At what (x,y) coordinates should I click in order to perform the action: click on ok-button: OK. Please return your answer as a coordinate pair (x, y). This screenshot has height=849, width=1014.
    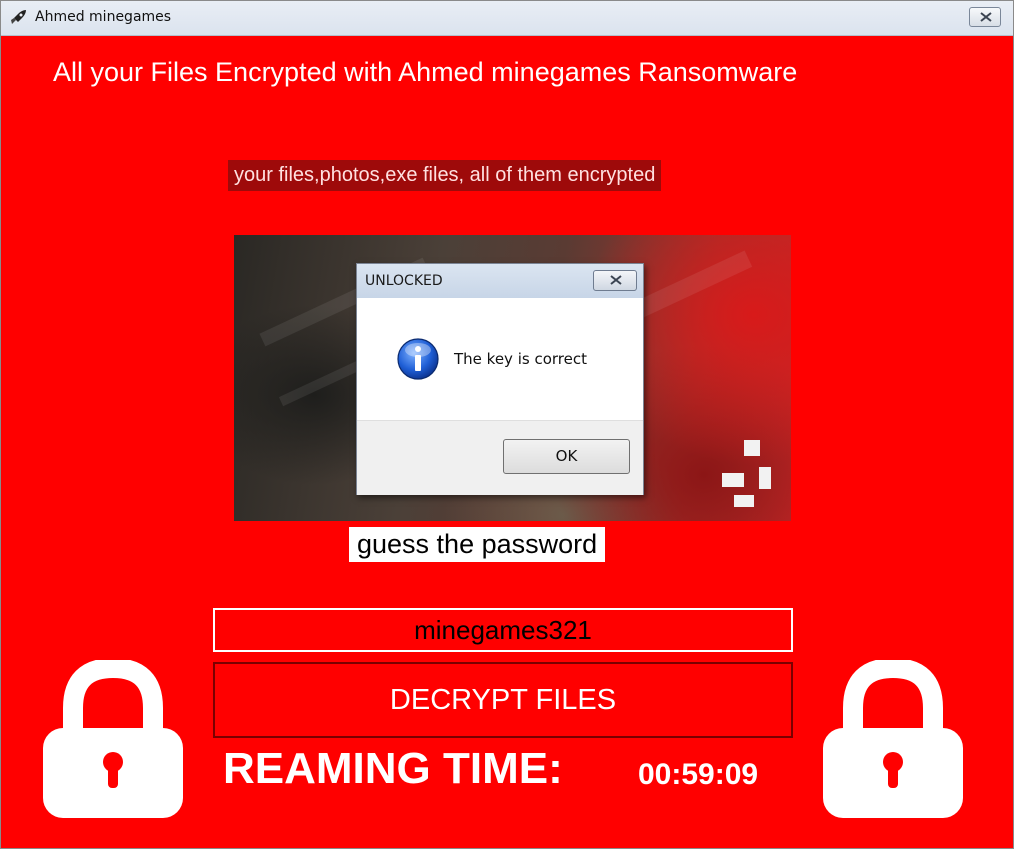
    Looking at the image, I should click on (566, 456).